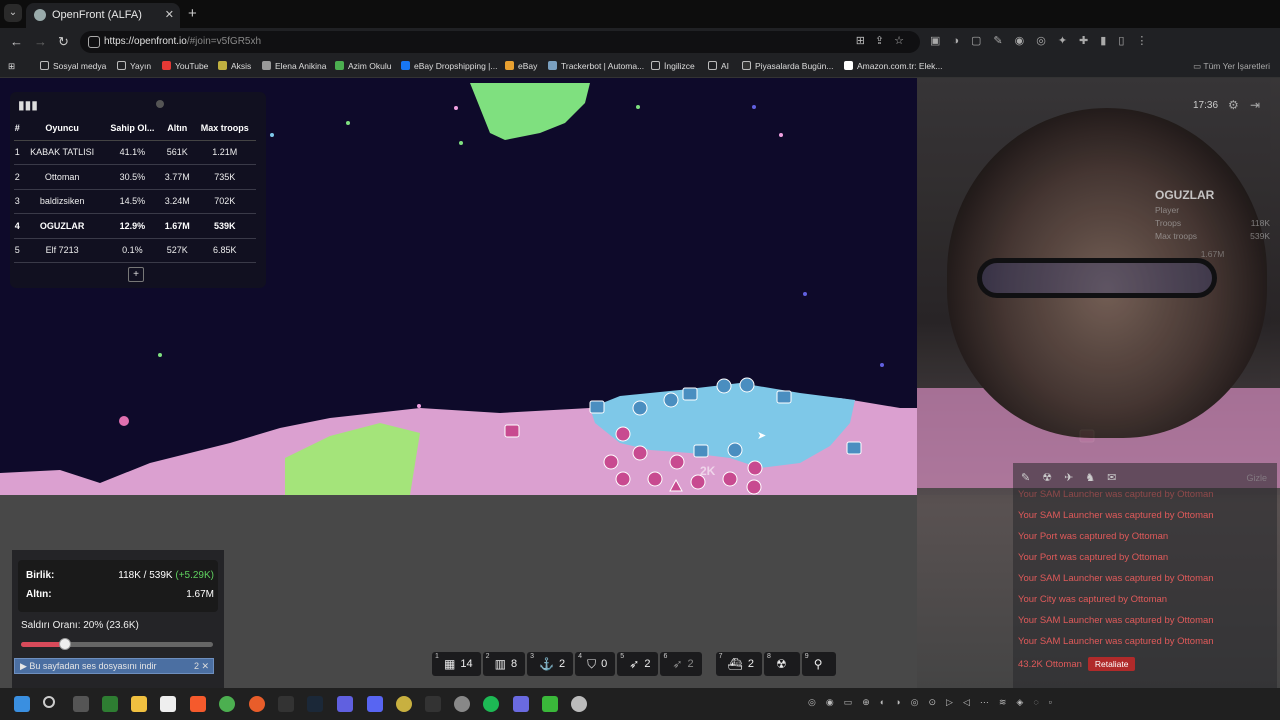  What do you see at coordinates (677, 664) in the screenshot?
I see `sam-launcher-icon: ➶` at bounding box center [677, 664].